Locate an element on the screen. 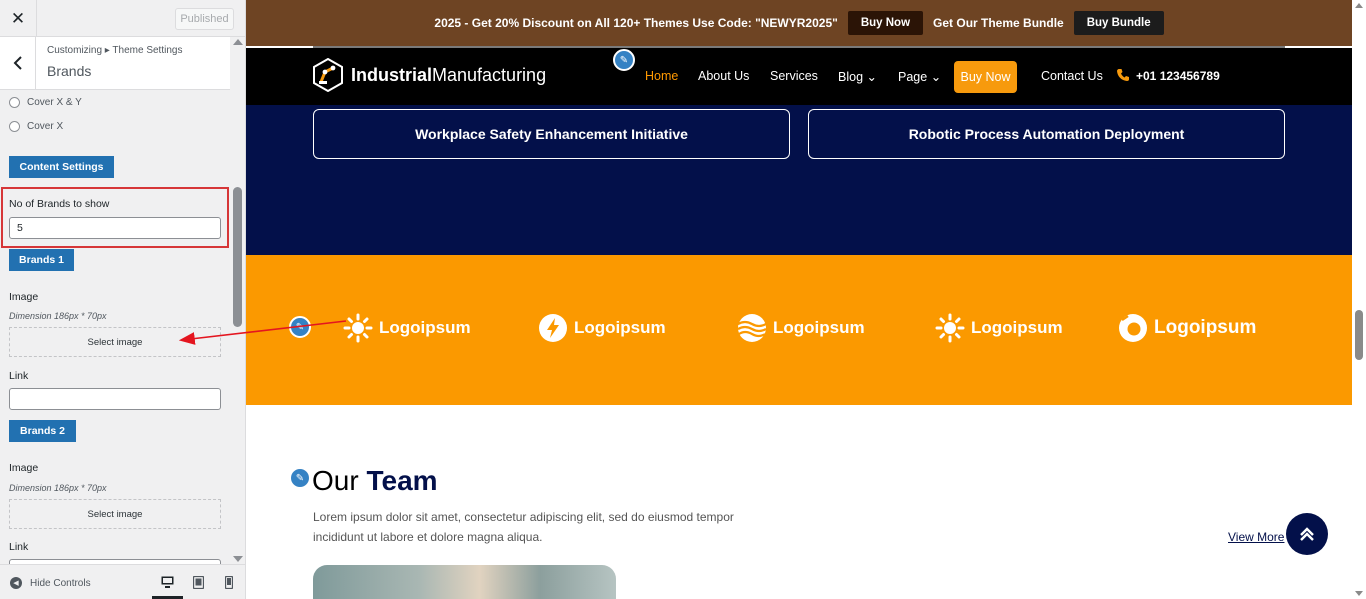 The image size is (1366, 599). close-icon: ✕ is located at coordinates (18, 18).